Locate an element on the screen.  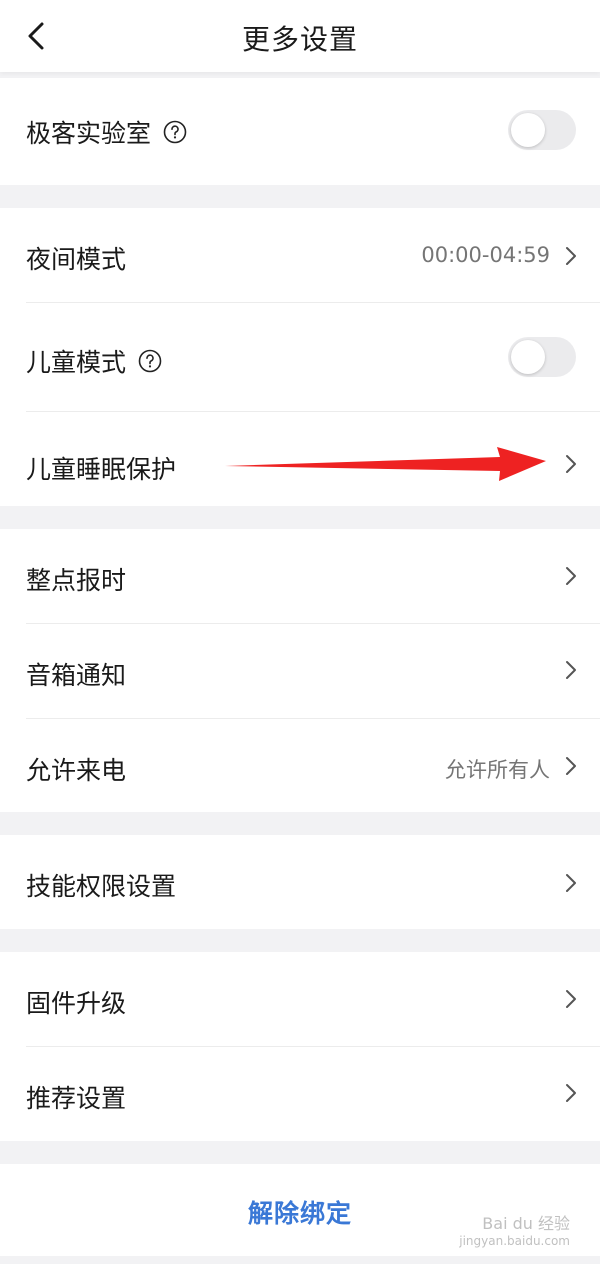
night-mode-value: 00:00-04:59 is located at coordinates (485, 255).